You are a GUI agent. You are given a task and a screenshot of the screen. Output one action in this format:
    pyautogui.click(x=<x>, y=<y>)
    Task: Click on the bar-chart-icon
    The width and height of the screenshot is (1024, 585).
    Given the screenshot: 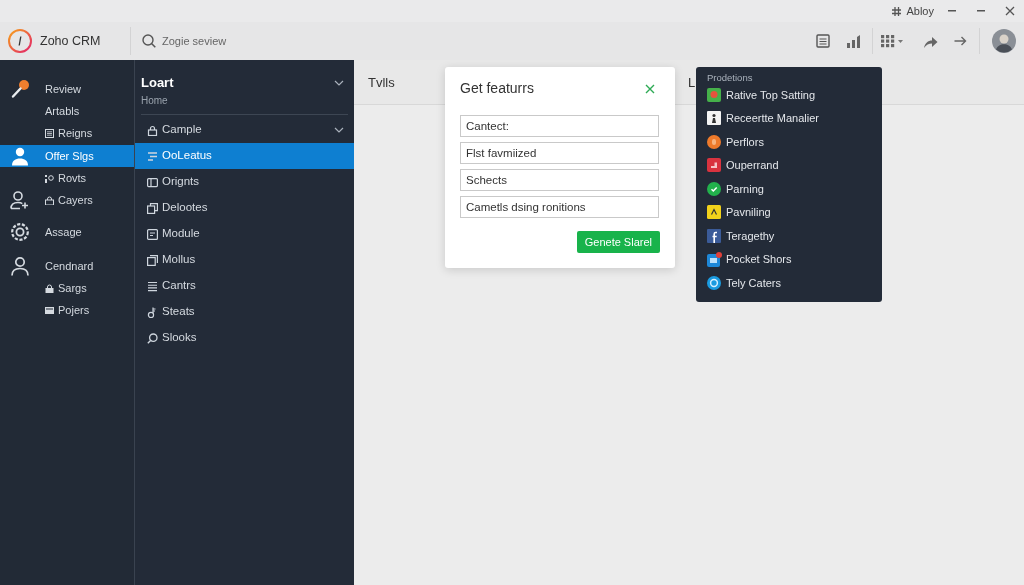 What is the action you would take?
    pyautogui.click(x=853, y=41)
    